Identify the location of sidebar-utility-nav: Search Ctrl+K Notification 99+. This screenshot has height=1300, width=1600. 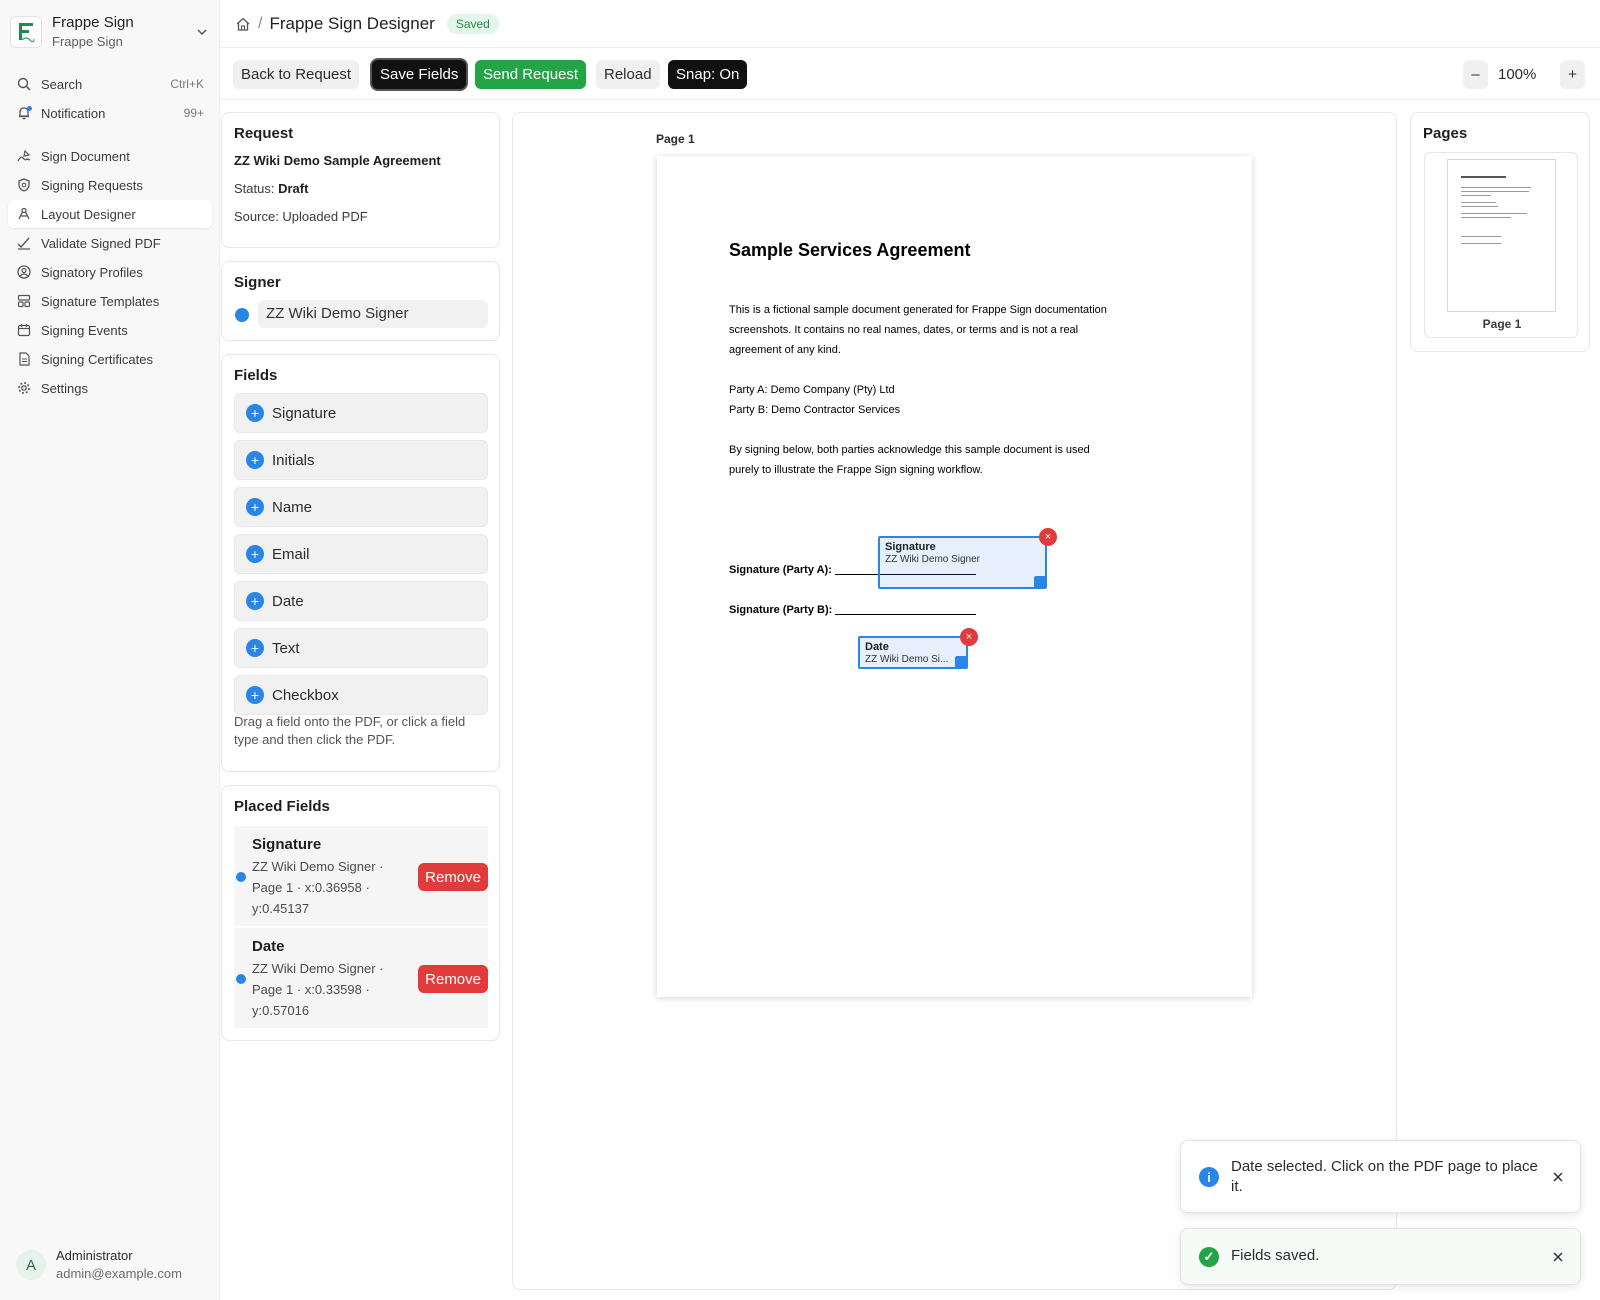
(110, 99).